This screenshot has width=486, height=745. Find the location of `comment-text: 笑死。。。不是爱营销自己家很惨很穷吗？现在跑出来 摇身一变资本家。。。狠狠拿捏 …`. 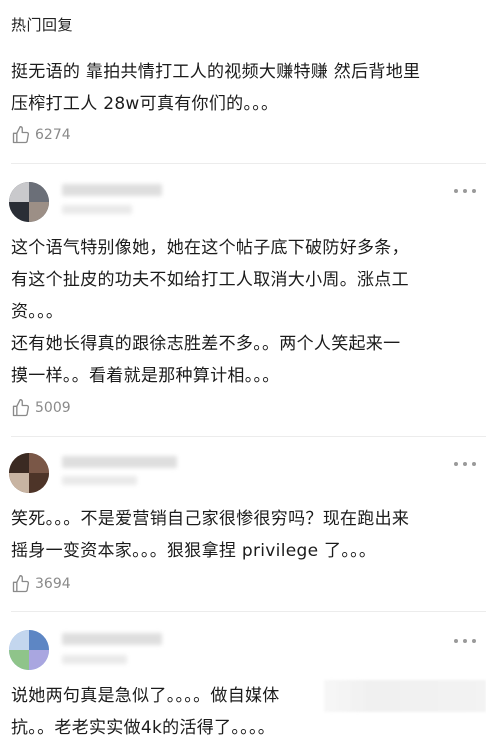

comment-text: 笑死。。。不是爱营销自己家很惨很穷吗？现在跑出来 摇身一变资本家。。。狠狠拿捏 … is located at coordinates (245, 535).